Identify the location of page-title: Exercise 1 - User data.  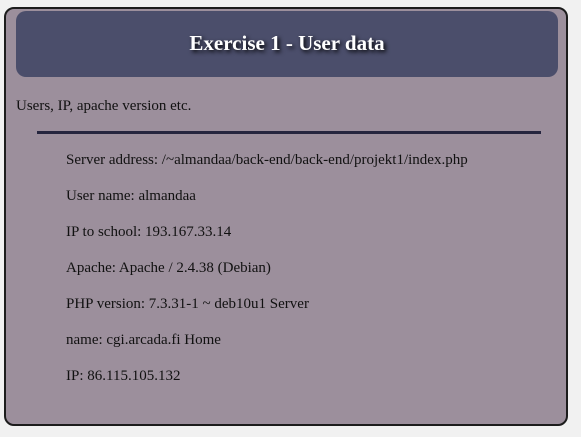
(287, 42).